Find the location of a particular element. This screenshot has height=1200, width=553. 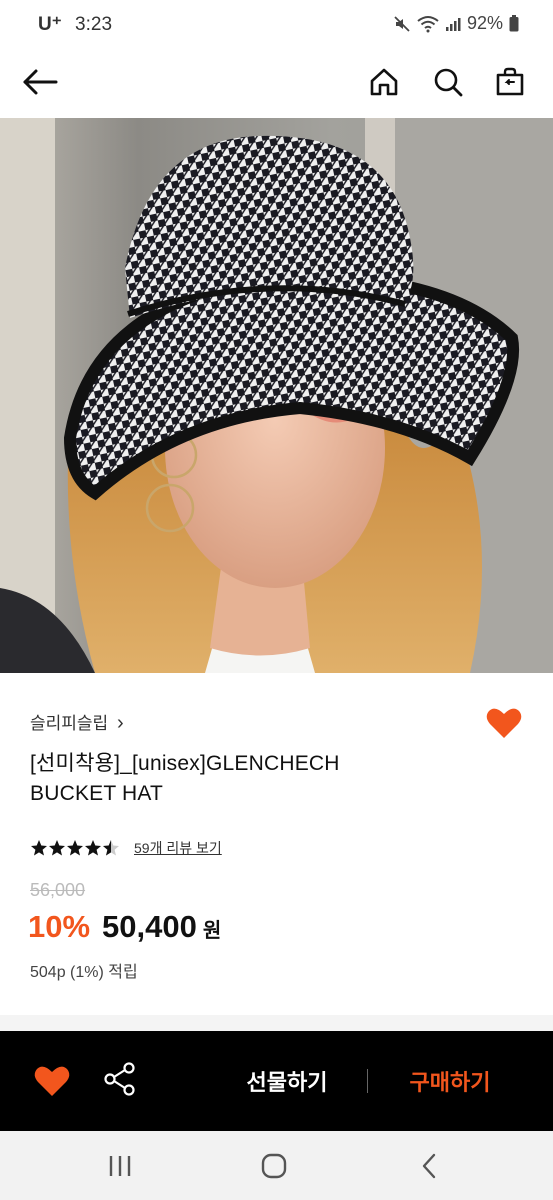

shopping-bag-icon is located at coordinates (510, 81).